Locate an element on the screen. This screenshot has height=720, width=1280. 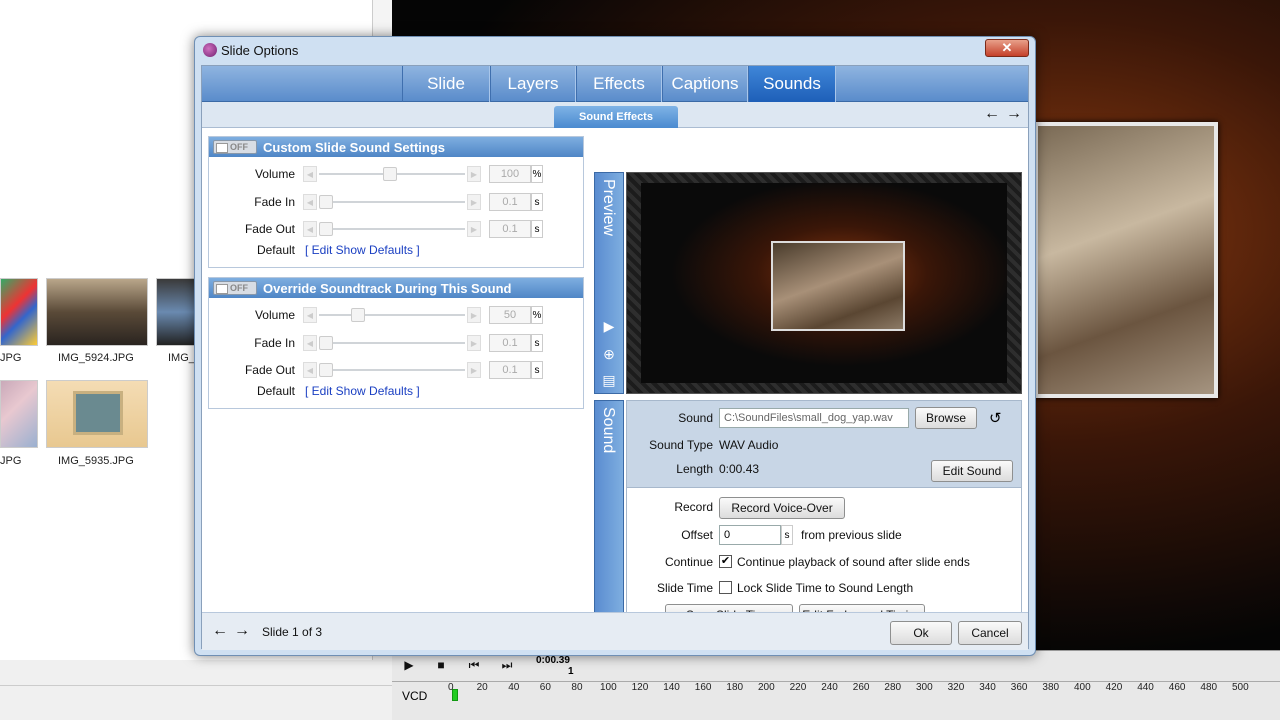
preview-frame is located at coordinates (824, 283).